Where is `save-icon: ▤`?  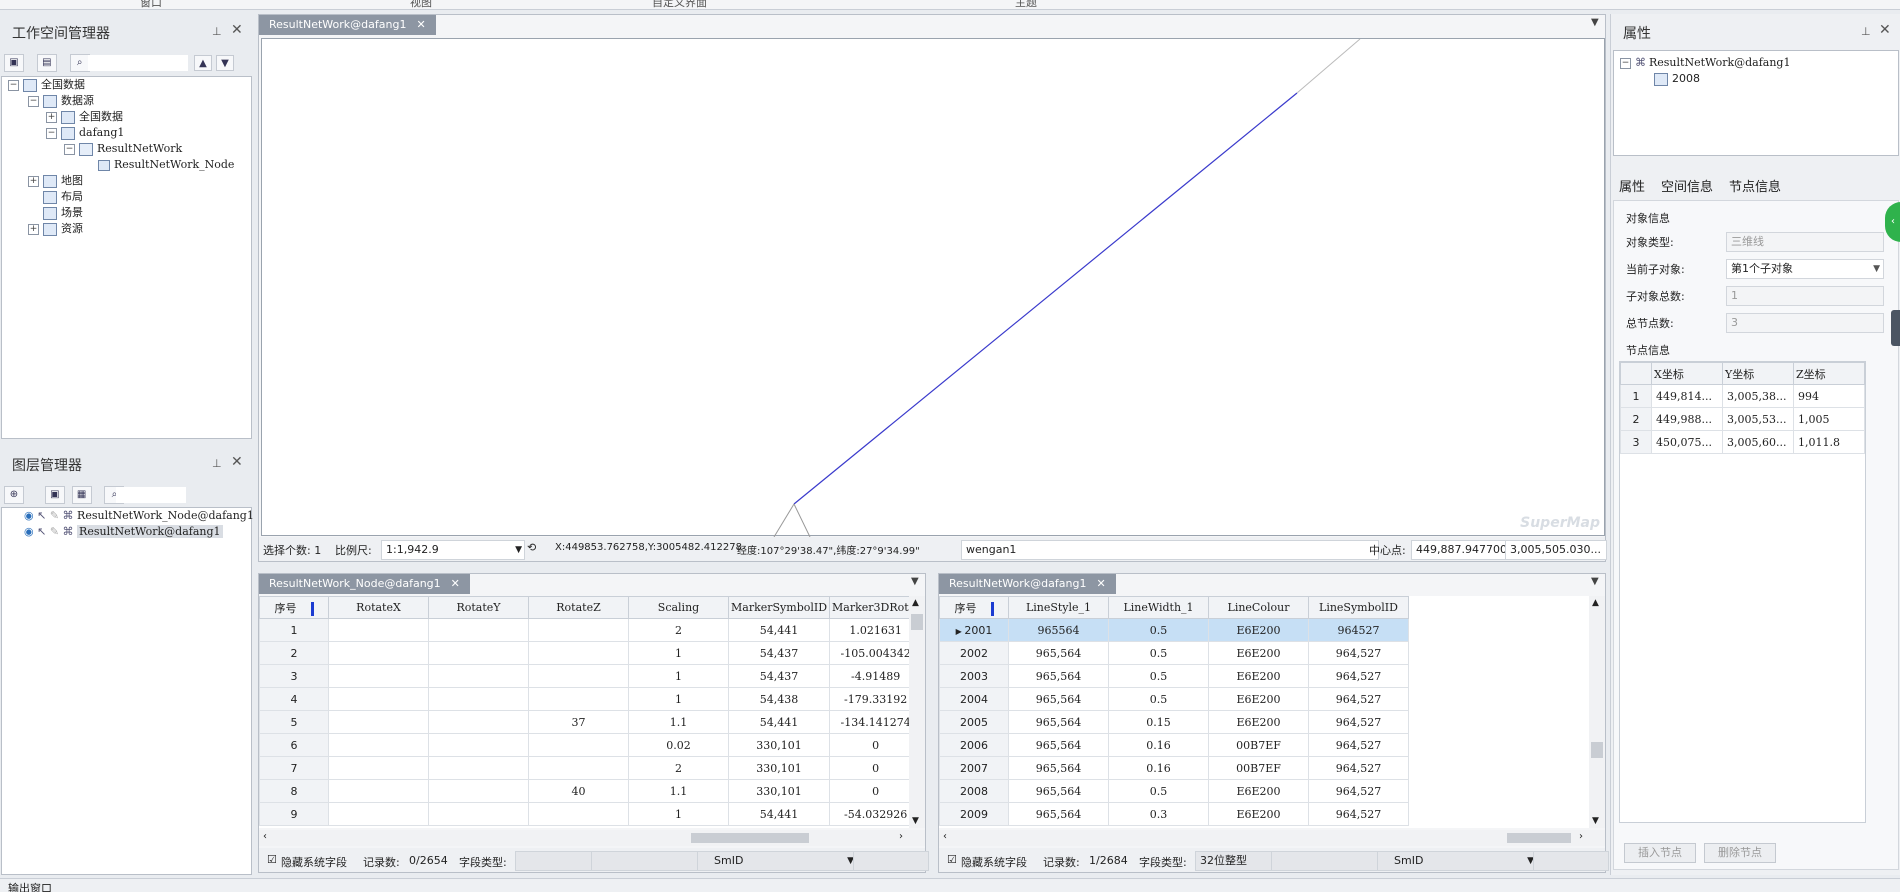
save-icon: ▤ is located at coordinates (46, 63).